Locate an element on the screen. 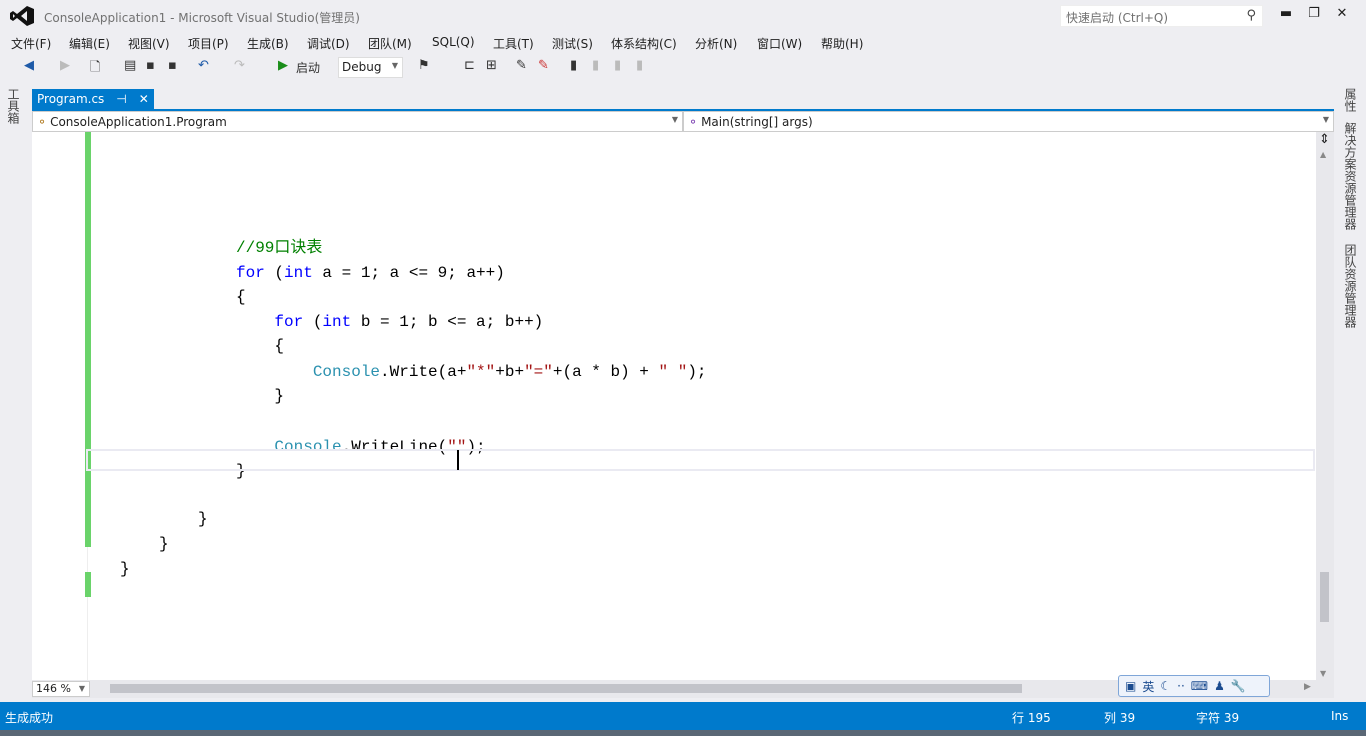 Image resolution: width=1366 pixels, height=736 pixels. status-row: 行 195 is located at coordinates (1031, 718).